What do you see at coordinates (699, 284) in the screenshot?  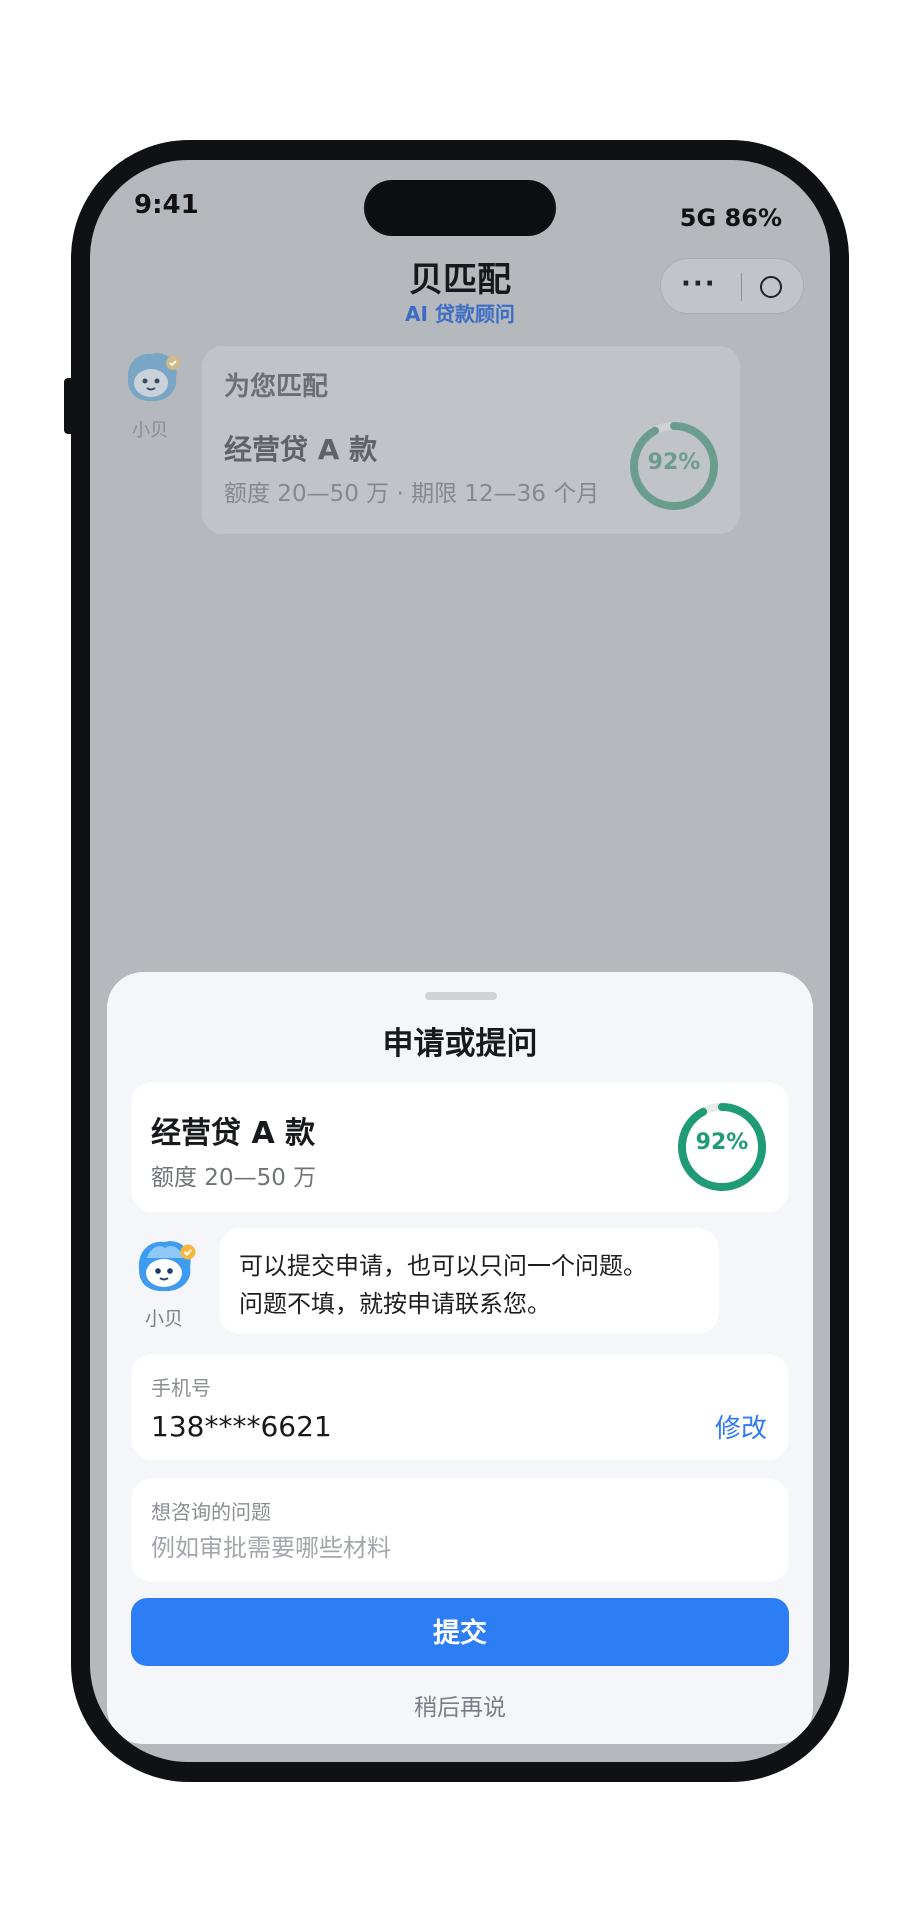 I see `more-icon: ···` at bounding box center [699, 284].